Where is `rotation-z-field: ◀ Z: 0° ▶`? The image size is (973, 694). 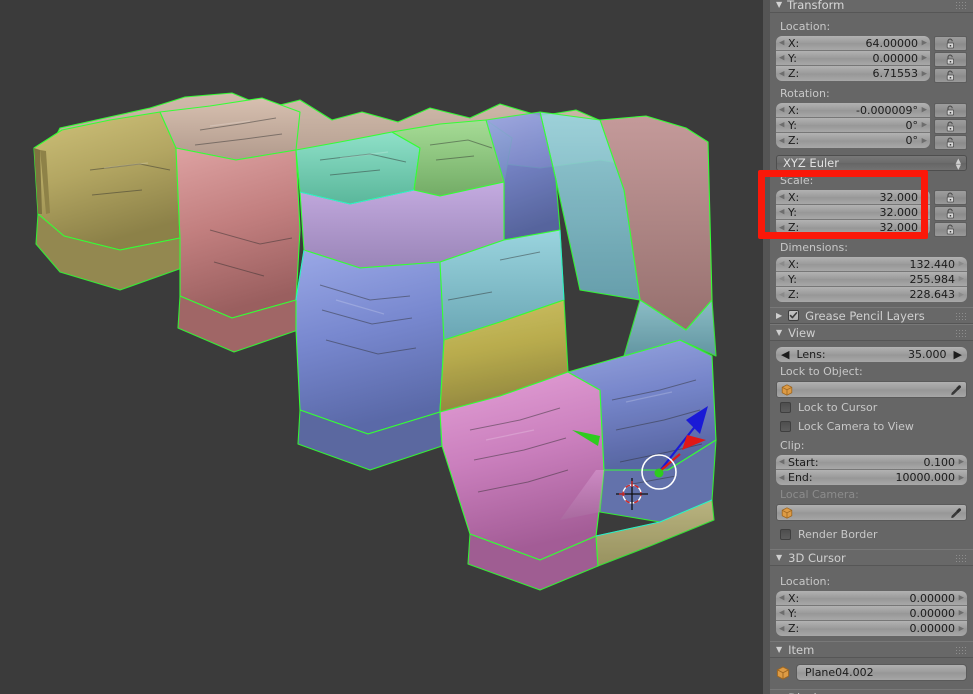 rotation-z-field: ◀ Z: 0° ▶ is located at coordinates (853, 140).